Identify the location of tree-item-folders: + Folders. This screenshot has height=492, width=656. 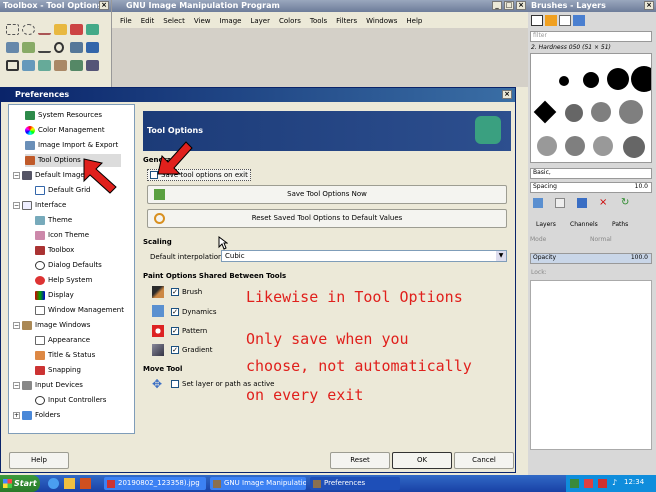
(36, 415).